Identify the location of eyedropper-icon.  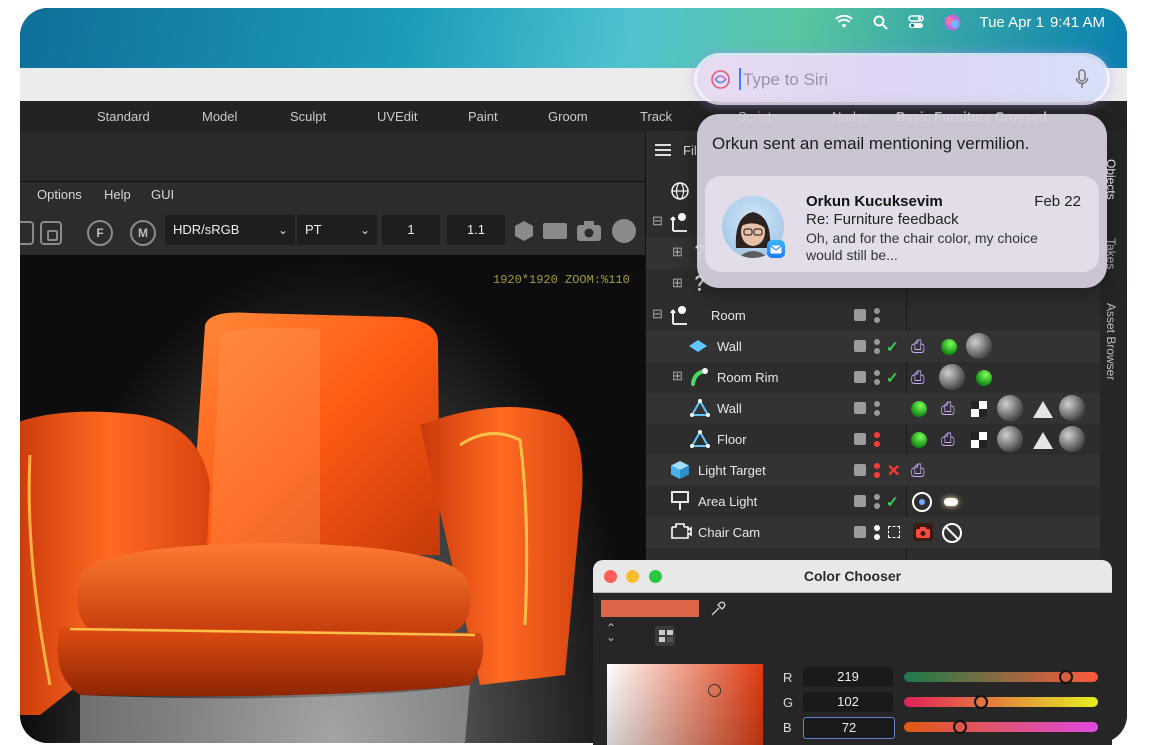
(718, 609).